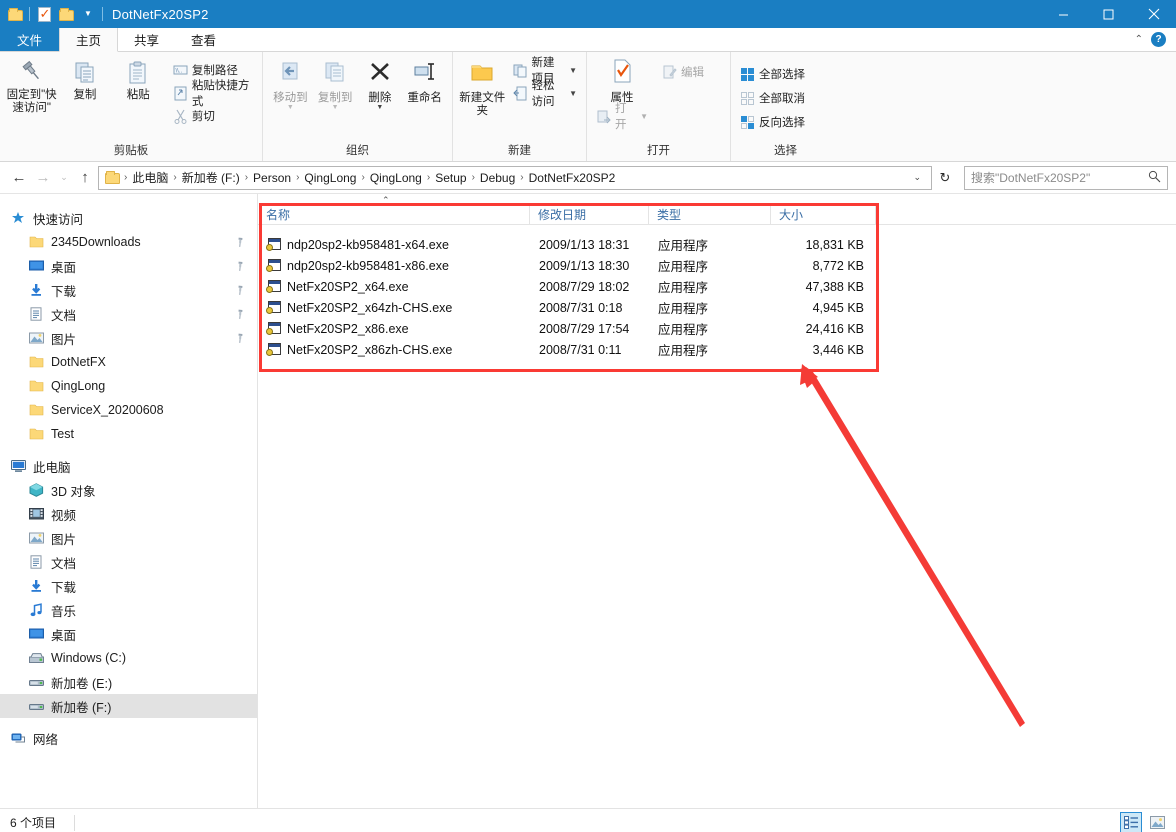 The image size is (1176, 832). I want to click on easy-access-button: 轻松访问 ▼, so click(545, 94).